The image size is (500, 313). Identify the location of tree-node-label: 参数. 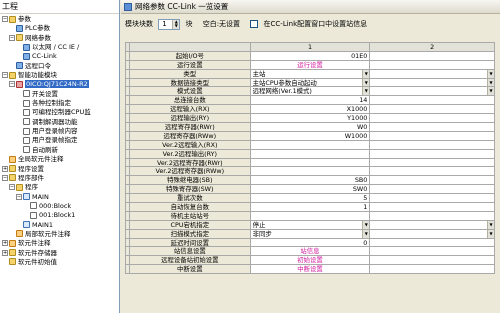
(24, 19).